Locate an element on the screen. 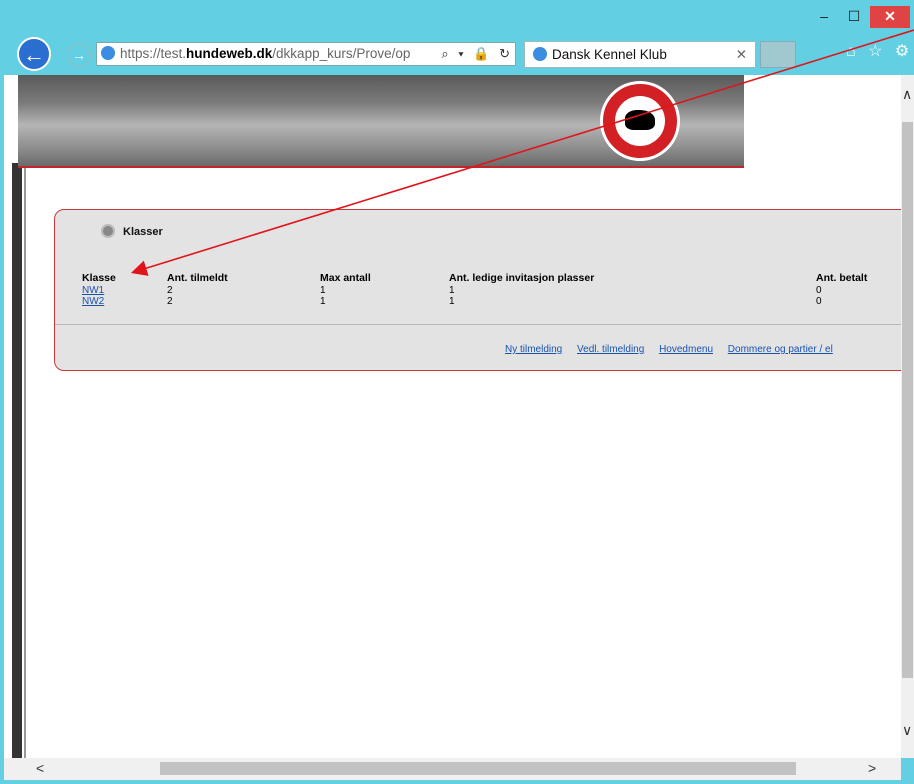 This screenshot has height=784, width=914. url-path: /dkkapp_kurs/Prove/op is located at coordinates (341, 53).